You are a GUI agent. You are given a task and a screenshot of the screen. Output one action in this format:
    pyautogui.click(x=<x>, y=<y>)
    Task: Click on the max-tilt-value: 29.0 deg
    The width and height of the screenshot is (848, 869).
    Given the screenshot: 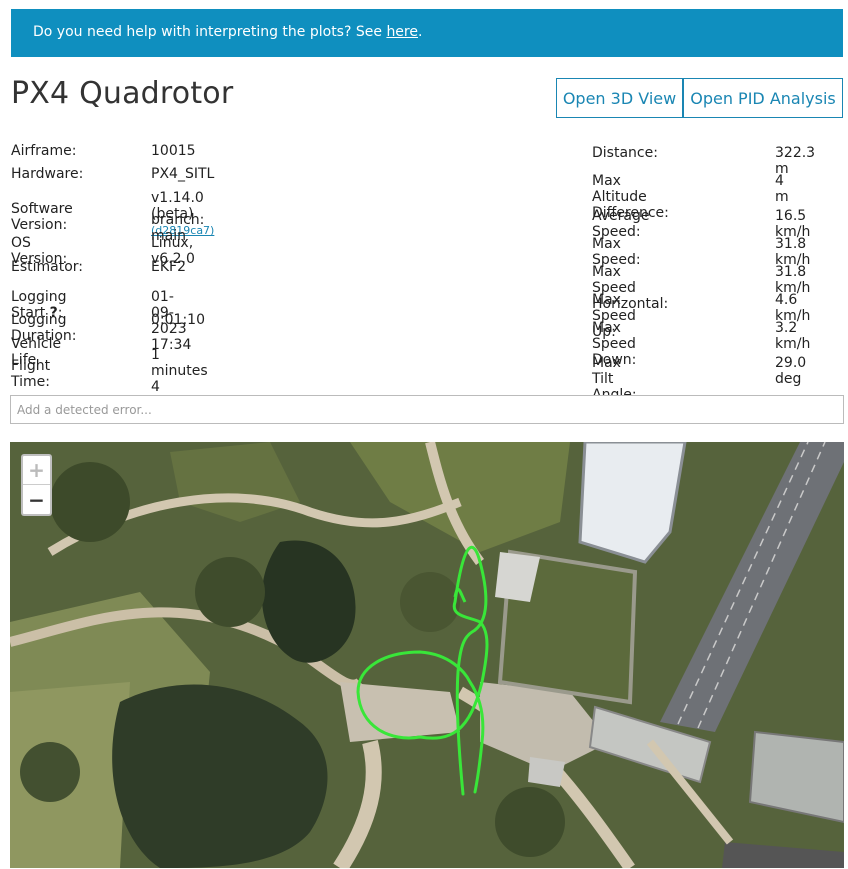 What is the action you would take?
    pyautogui.click(x=791, y=371)
    